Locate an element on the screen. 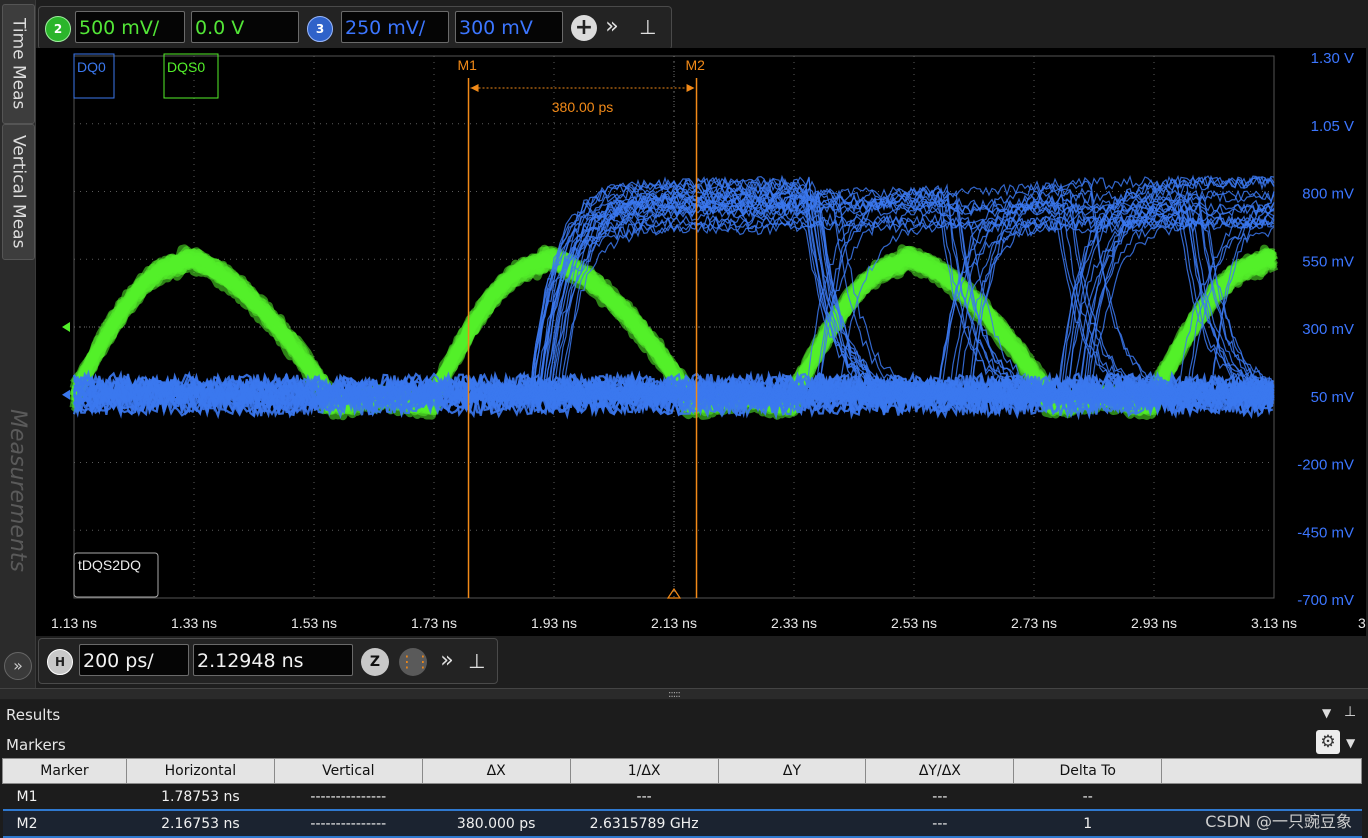 The image size is (1368, 838). legend-label-dqs0: DQS0 is located at coordinates (186, 67).